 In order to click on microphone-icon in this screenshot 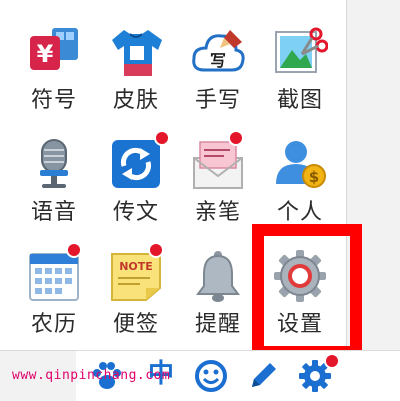, I will do `click(54, 164)`.